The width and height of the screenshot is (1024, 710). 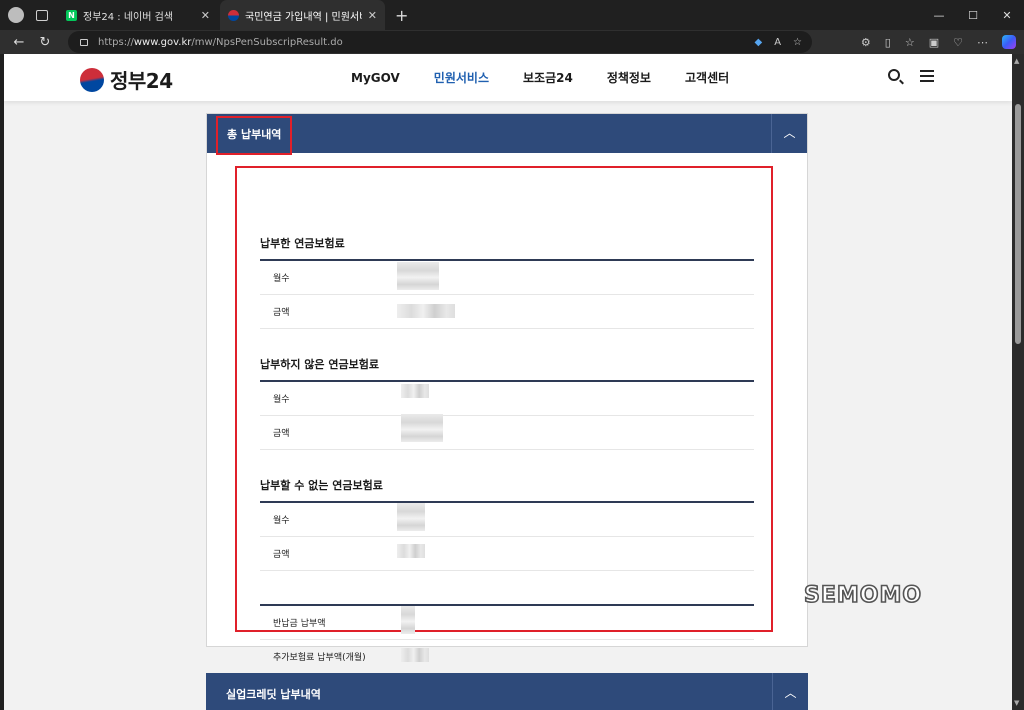 I want to click on card-header: 총 납부내역 ︿, so click(x=507, y=133).